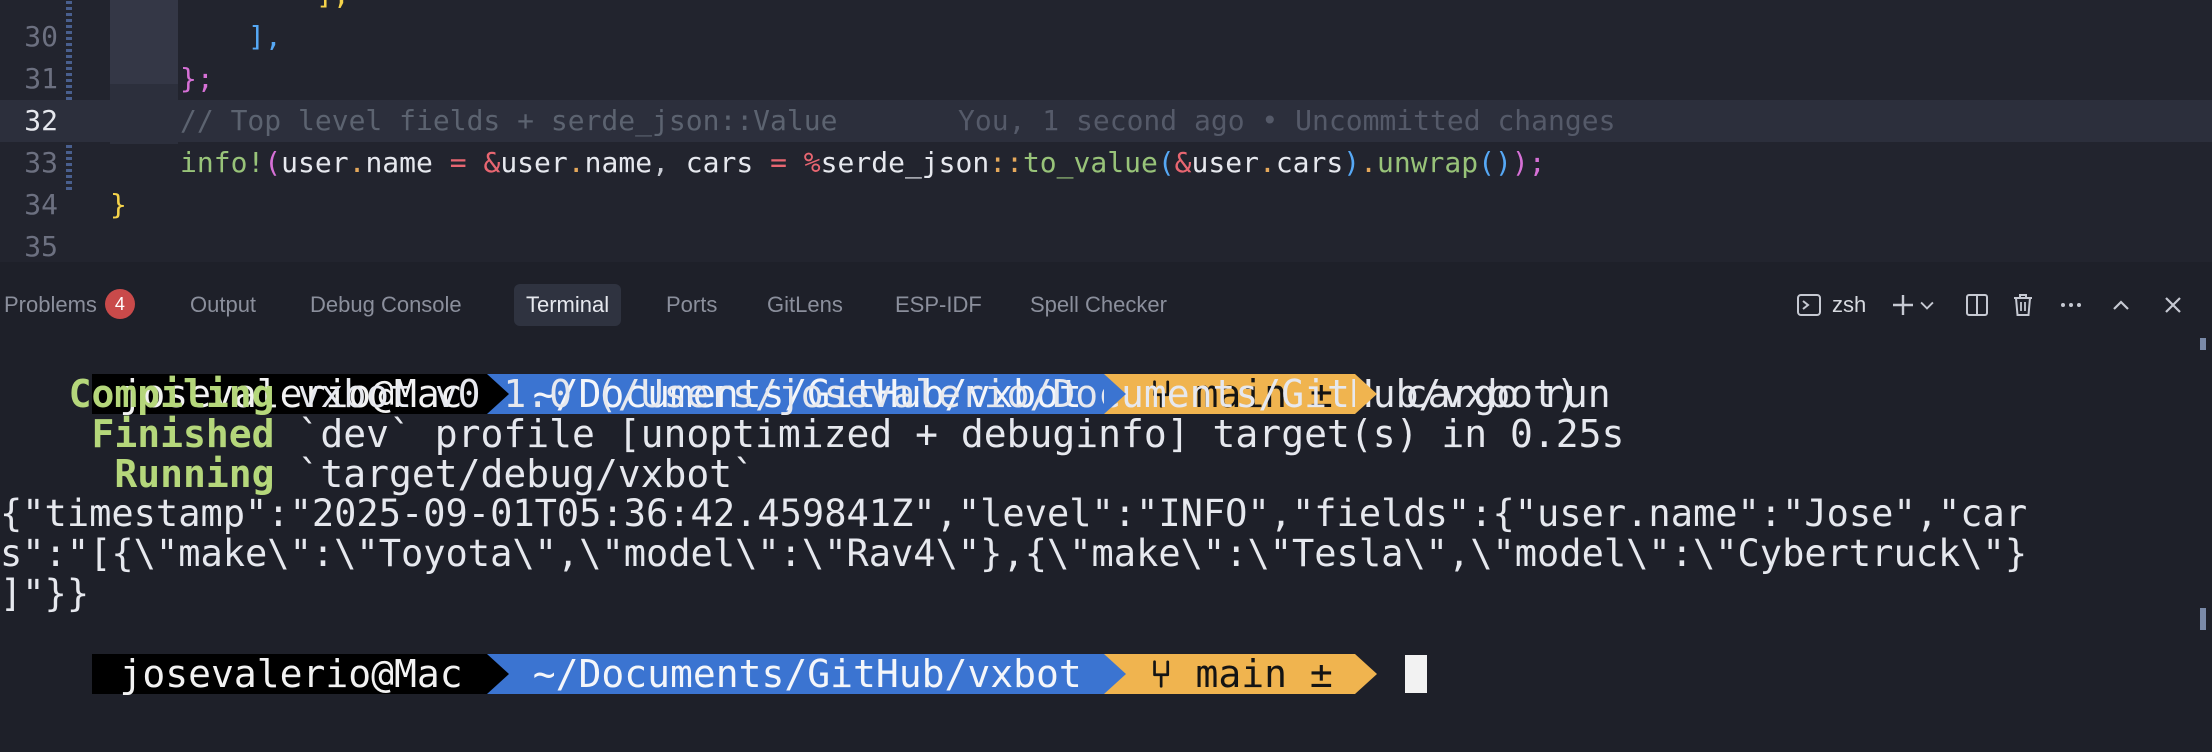 This screenshot has height=752, width=2212. Describe the element at coordinates (119, 304) in the screenshot. I see `problems-count-badge: 4` at that location.